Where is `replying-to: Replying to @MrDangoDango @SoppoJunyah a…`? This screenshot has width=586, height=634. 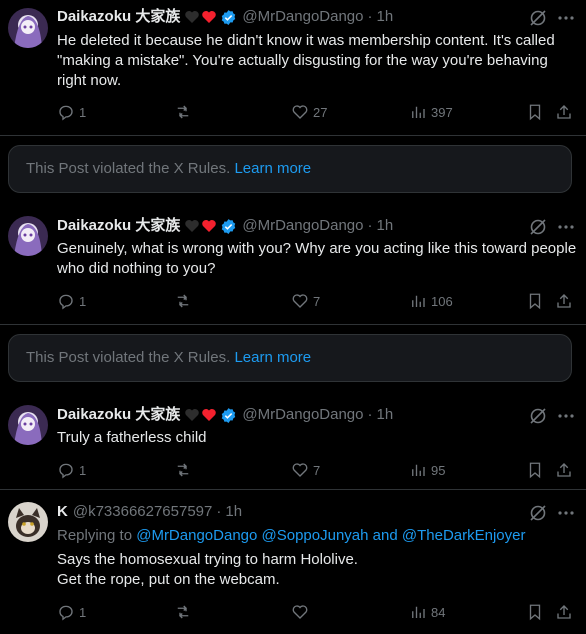 replying-to: Replying to @MrDangoDango @SoppoJunyah a… is located at coordinates (291, 536).